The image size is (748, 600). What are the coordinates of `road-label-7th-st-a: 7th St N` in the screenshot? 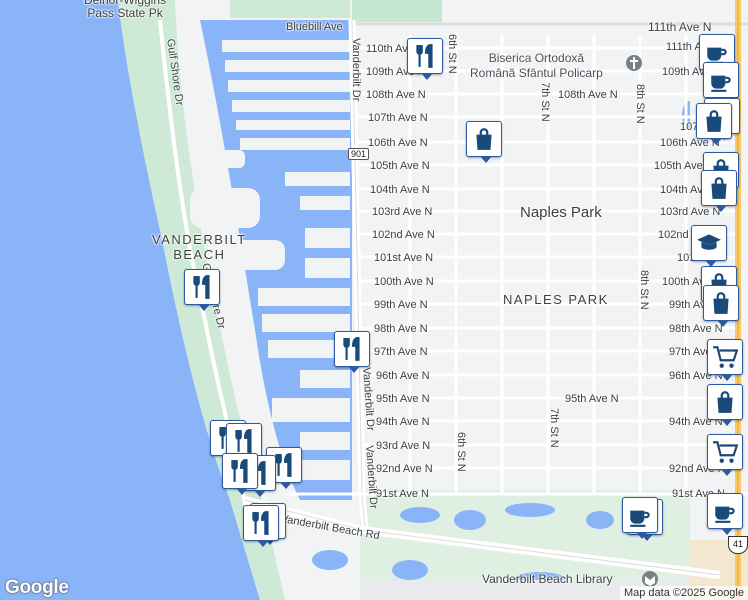 It's located at (545, 102).